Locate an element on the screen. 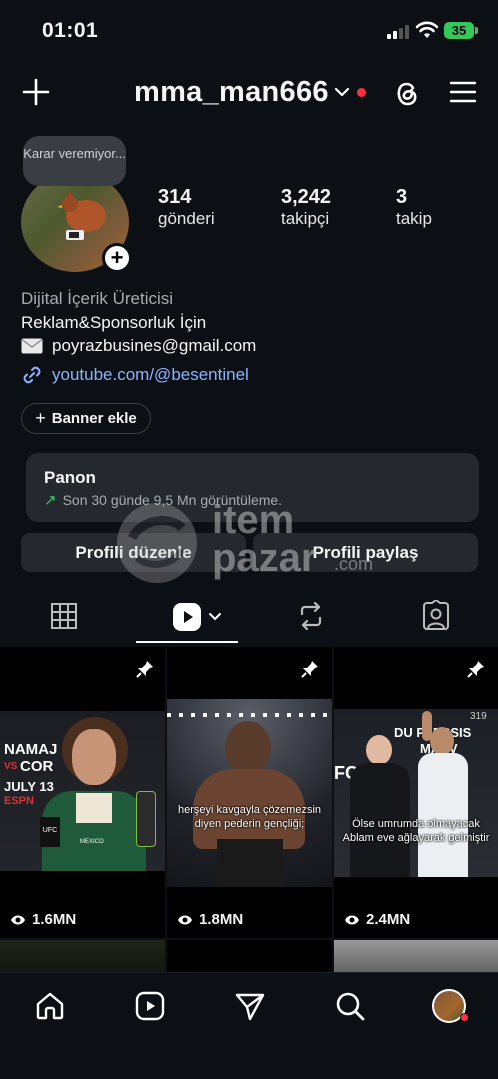 The height and width of the screenshot is (1079, 498). post-1-view-count: 1.6MN is located at coordinates (54, 919).